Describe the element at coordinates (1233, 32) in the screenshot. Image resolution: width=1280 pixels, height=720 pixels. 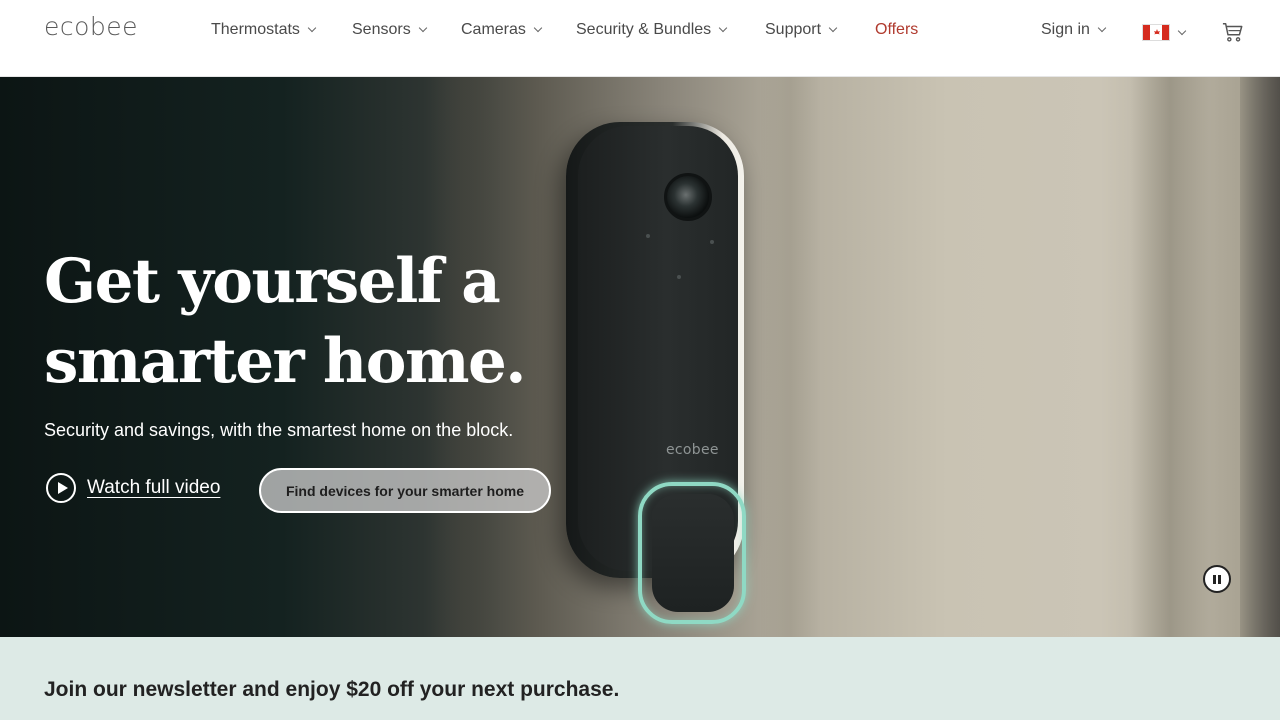
I see `cart-icon` at that location.